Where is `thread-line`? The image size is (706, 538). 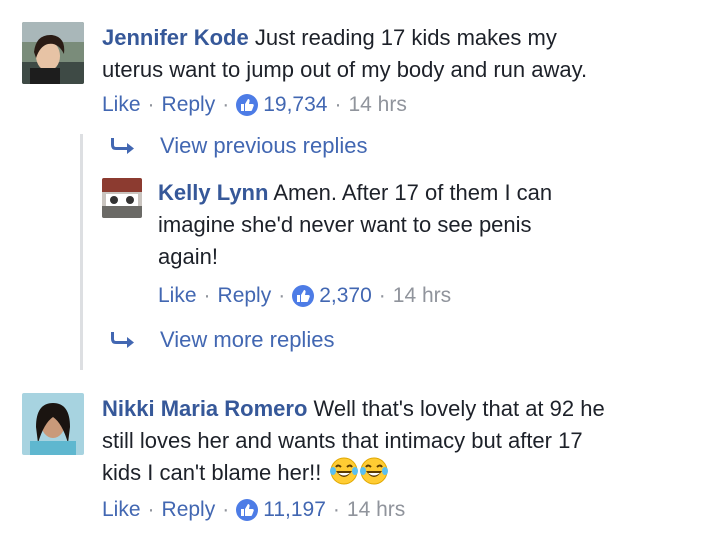 thread-line is located at coordinates (81, 252).